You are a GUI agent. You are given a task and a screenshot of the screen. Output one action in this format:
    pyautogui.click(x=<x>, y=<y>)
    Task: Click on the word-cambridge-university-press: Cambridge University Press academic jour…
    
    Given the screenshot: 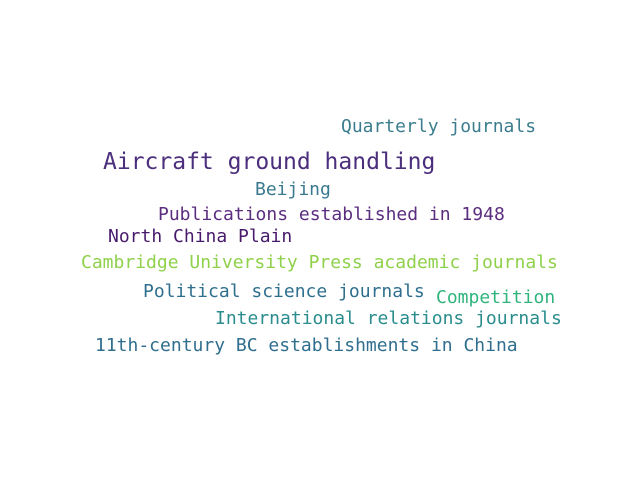 What is the action you would take?
    pyautogui.click(x=319, y=262)
    